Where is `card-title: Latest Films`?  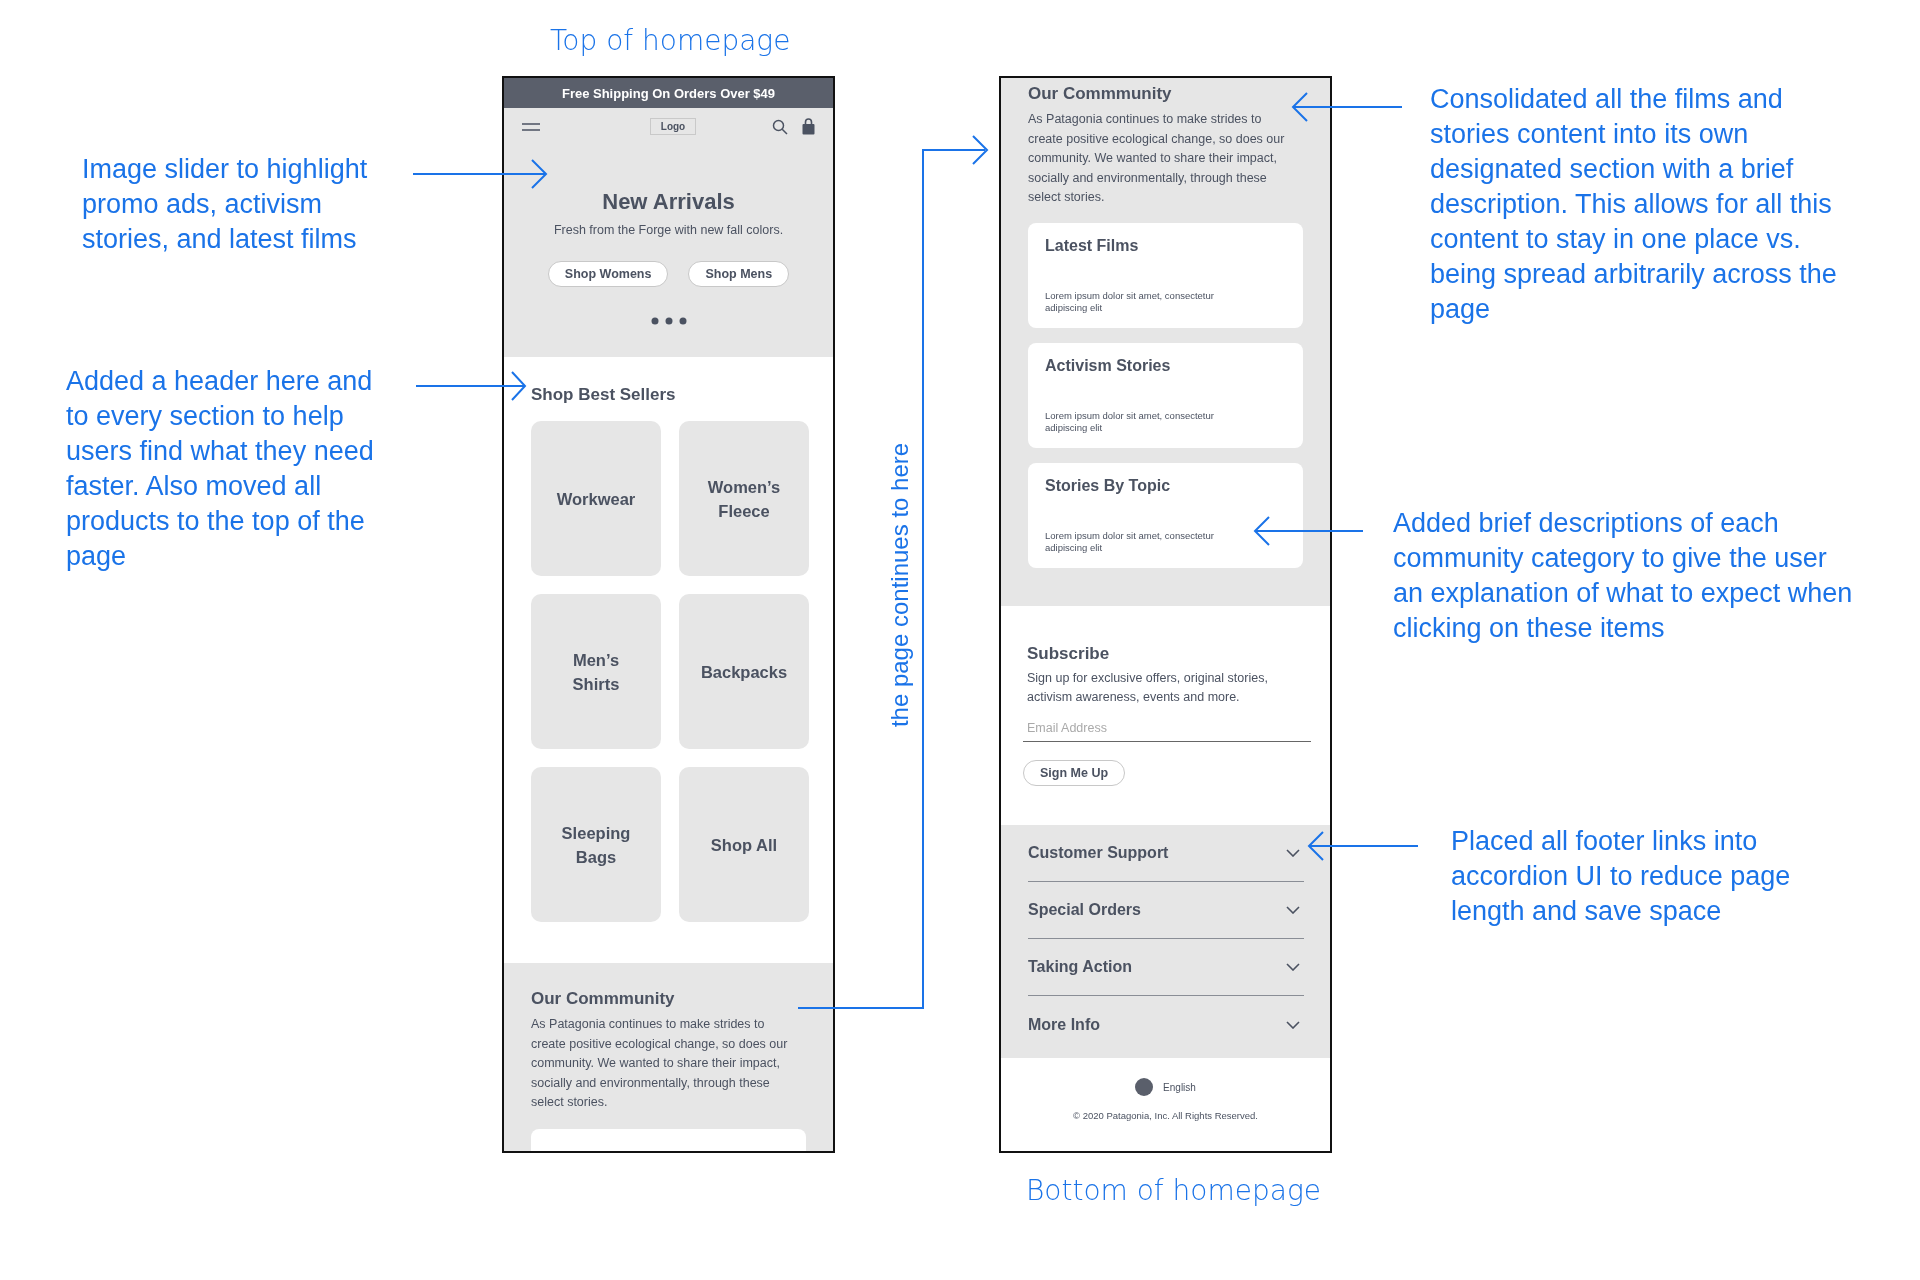
card-title: Latest Films is located at coordinates (1092, 245).